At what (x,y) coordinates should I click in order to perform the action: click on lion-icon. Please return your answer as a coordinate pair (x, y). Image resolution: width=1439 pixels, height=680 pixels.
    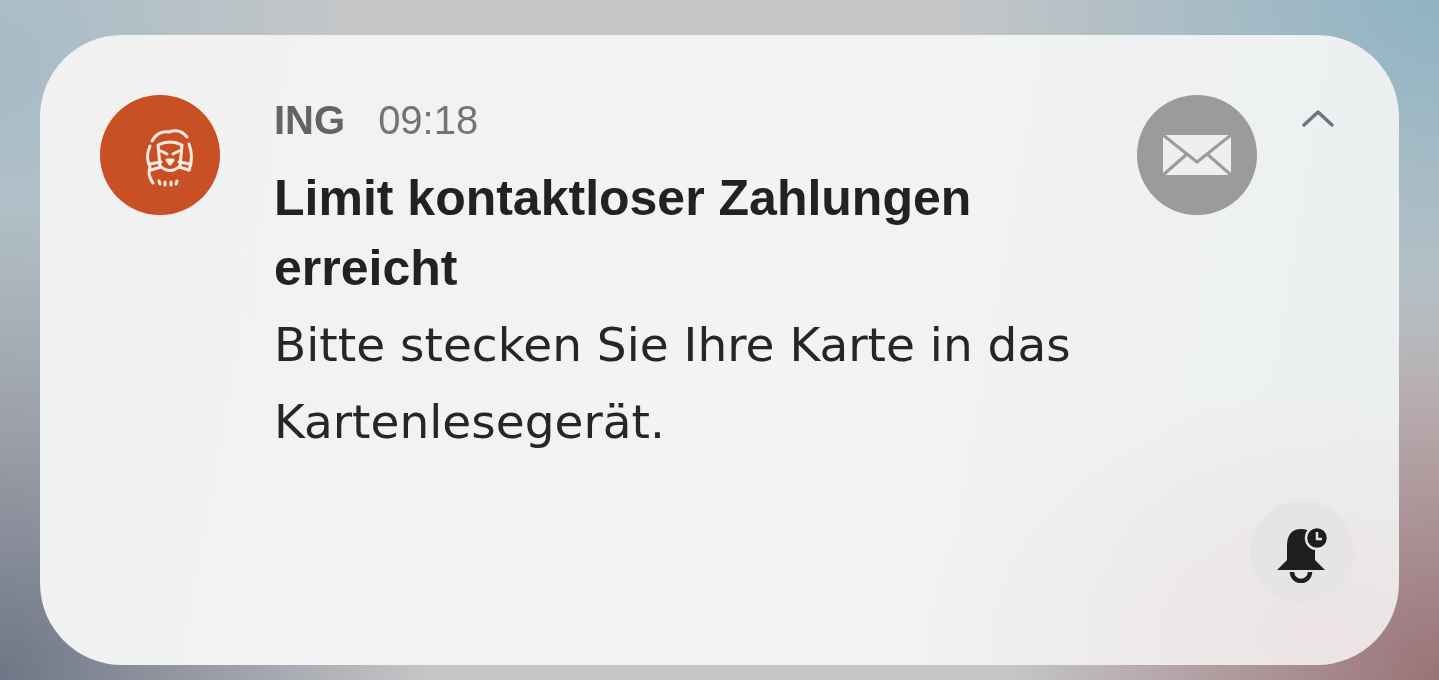
    Looking at the image, I should click on (160, 155).